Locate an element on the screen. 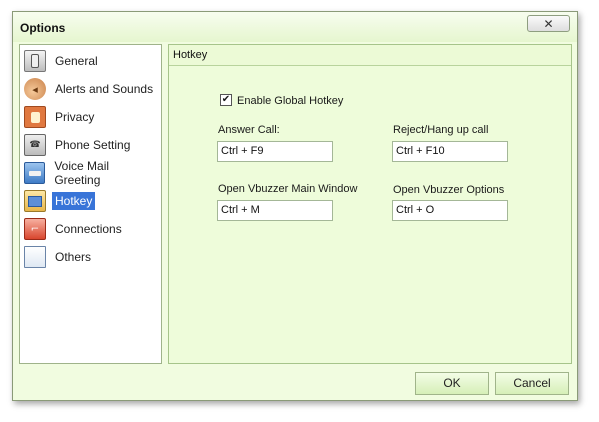 The width and height of the screenshot is (599, 422). phone-icon: ☎ is located at coordinates (35, 145).